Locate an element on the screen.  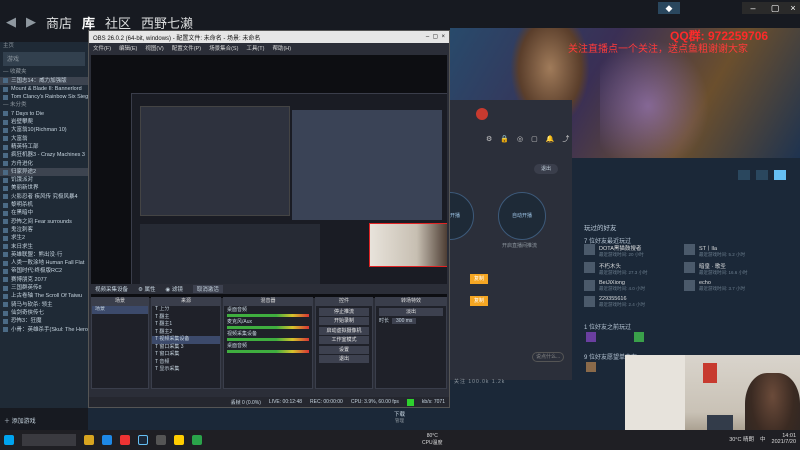
sidebar-game-item: 恐怖3：狂魔 is located at coordinates (44, 321).